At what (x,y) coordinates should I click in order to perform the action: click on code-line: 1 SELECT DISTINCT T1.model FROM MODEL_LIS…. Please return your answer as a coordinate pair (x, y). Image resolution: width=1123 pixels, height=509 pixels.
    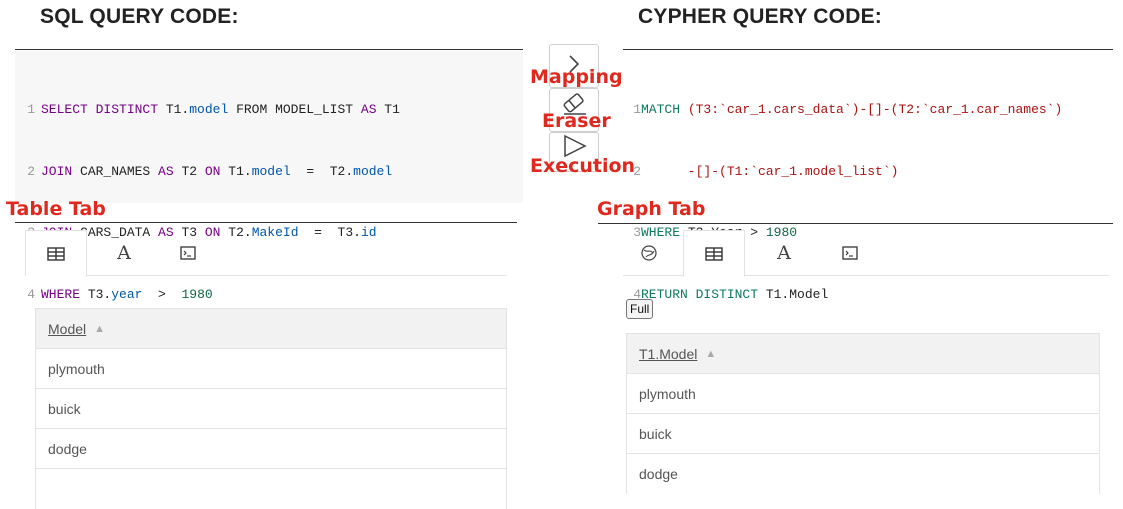
    Looking at the image, I should click on (213, 109).